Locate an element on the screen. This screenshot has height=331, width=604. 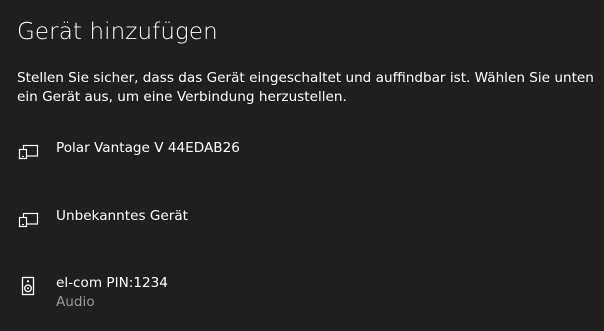
device-type: Audio is located at coordinates (75, 302).